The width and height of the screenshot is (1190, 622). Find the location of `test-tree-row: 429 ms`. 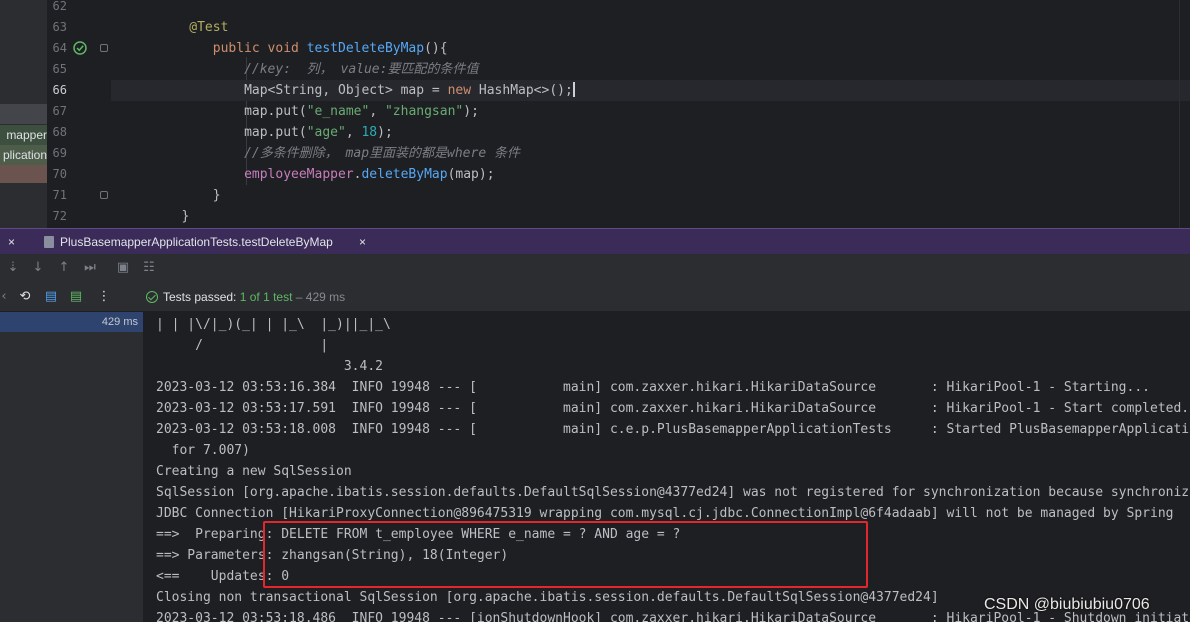

test-tree-row: 429 ms is located at coordinates (71, 322).